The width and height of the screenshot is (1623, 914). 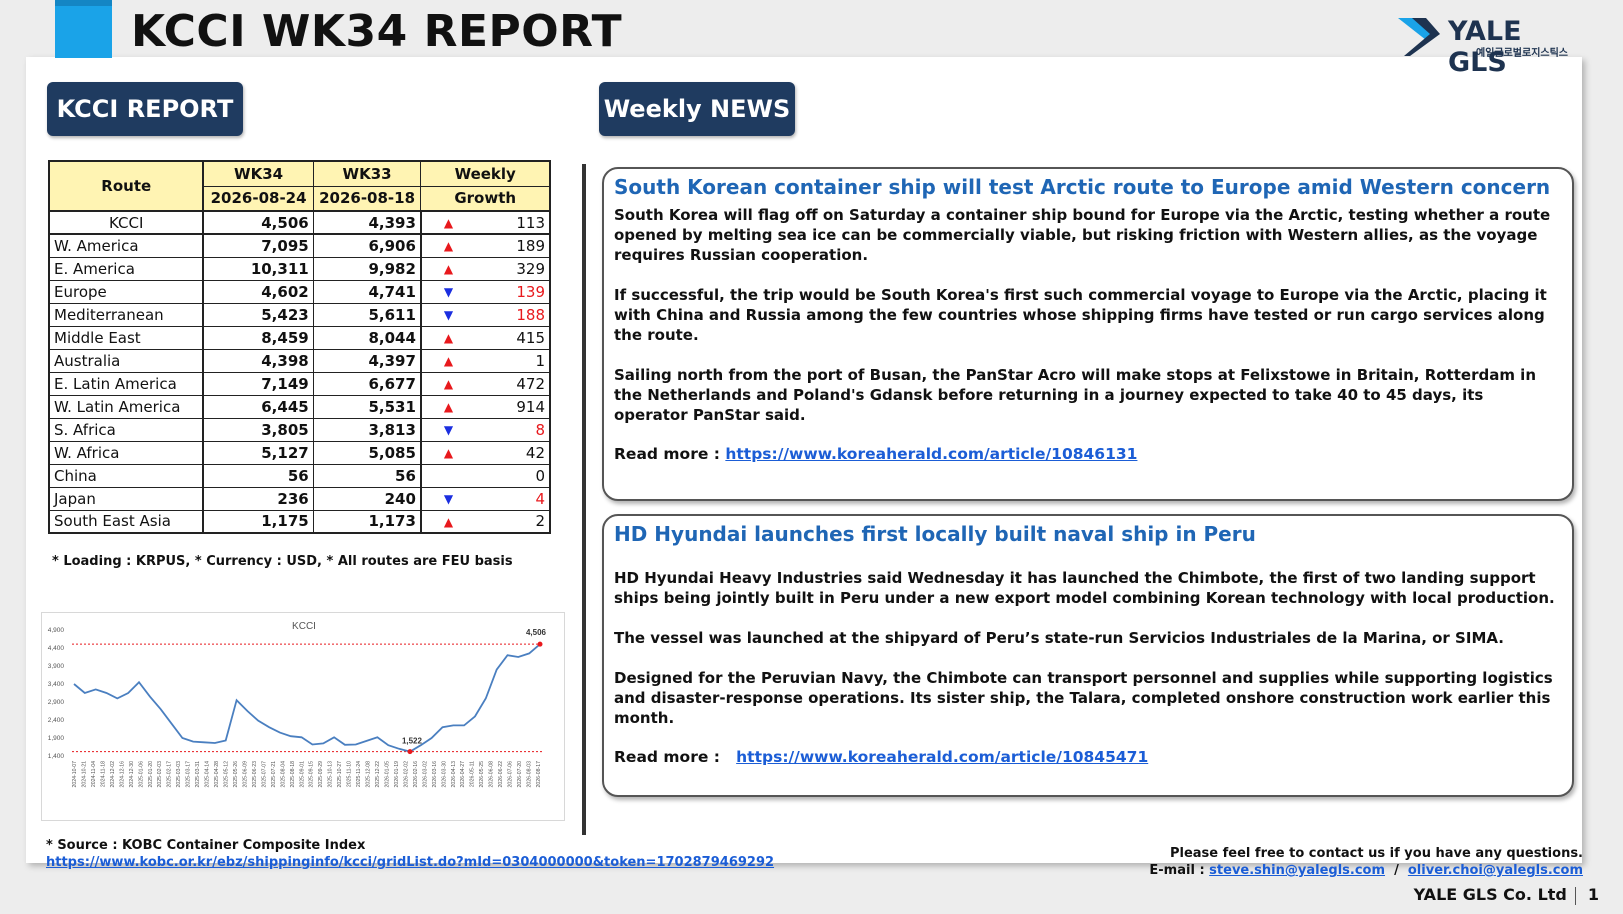 I want to click on growth-value: 415, so click(x=530, y=337).